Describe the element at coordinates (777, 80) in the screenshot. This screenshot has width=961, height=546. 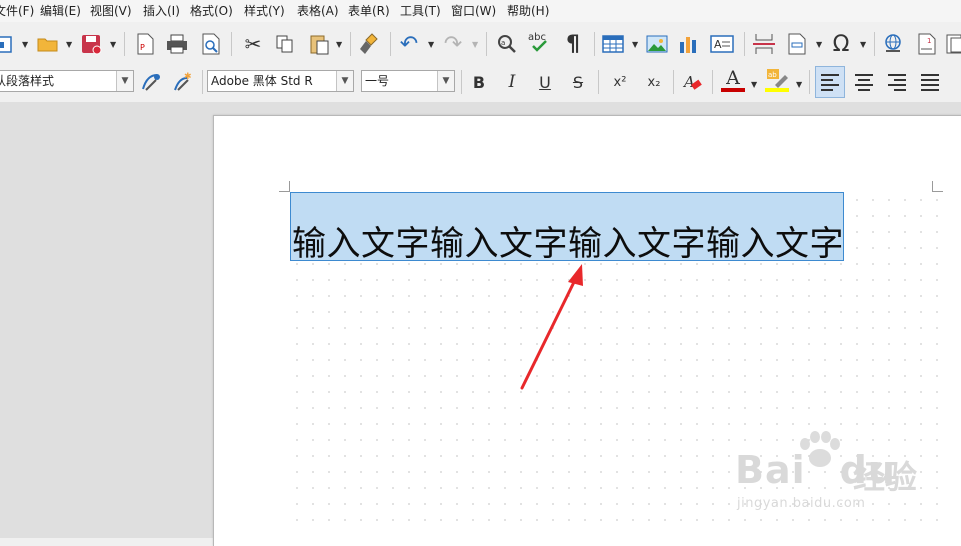
I see `highlighting-color-button: ab` at that location.